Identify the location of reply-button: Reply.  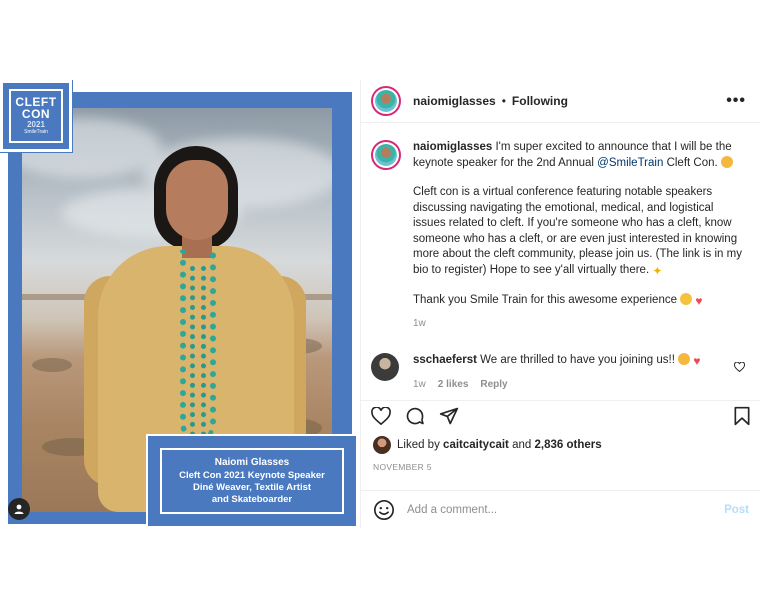
(493, 384).